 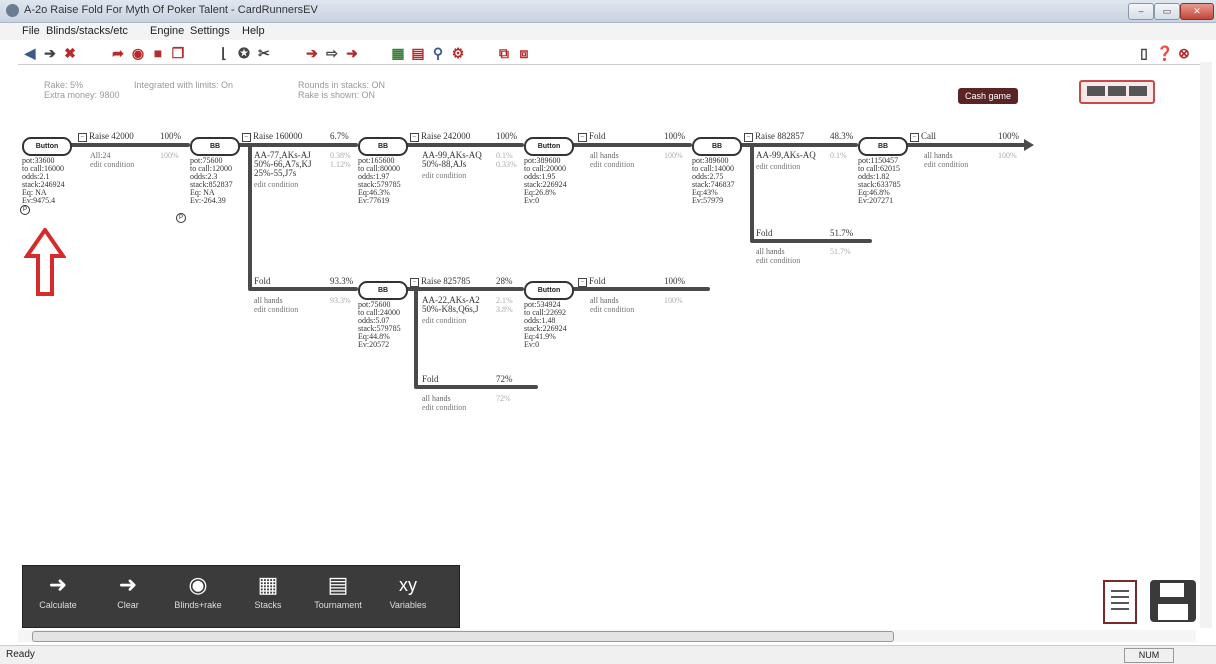 What do you see at coordinates (398, 53) in the screenshot?
I see `grid-icon: ▦` at bounding box center [398, 53].